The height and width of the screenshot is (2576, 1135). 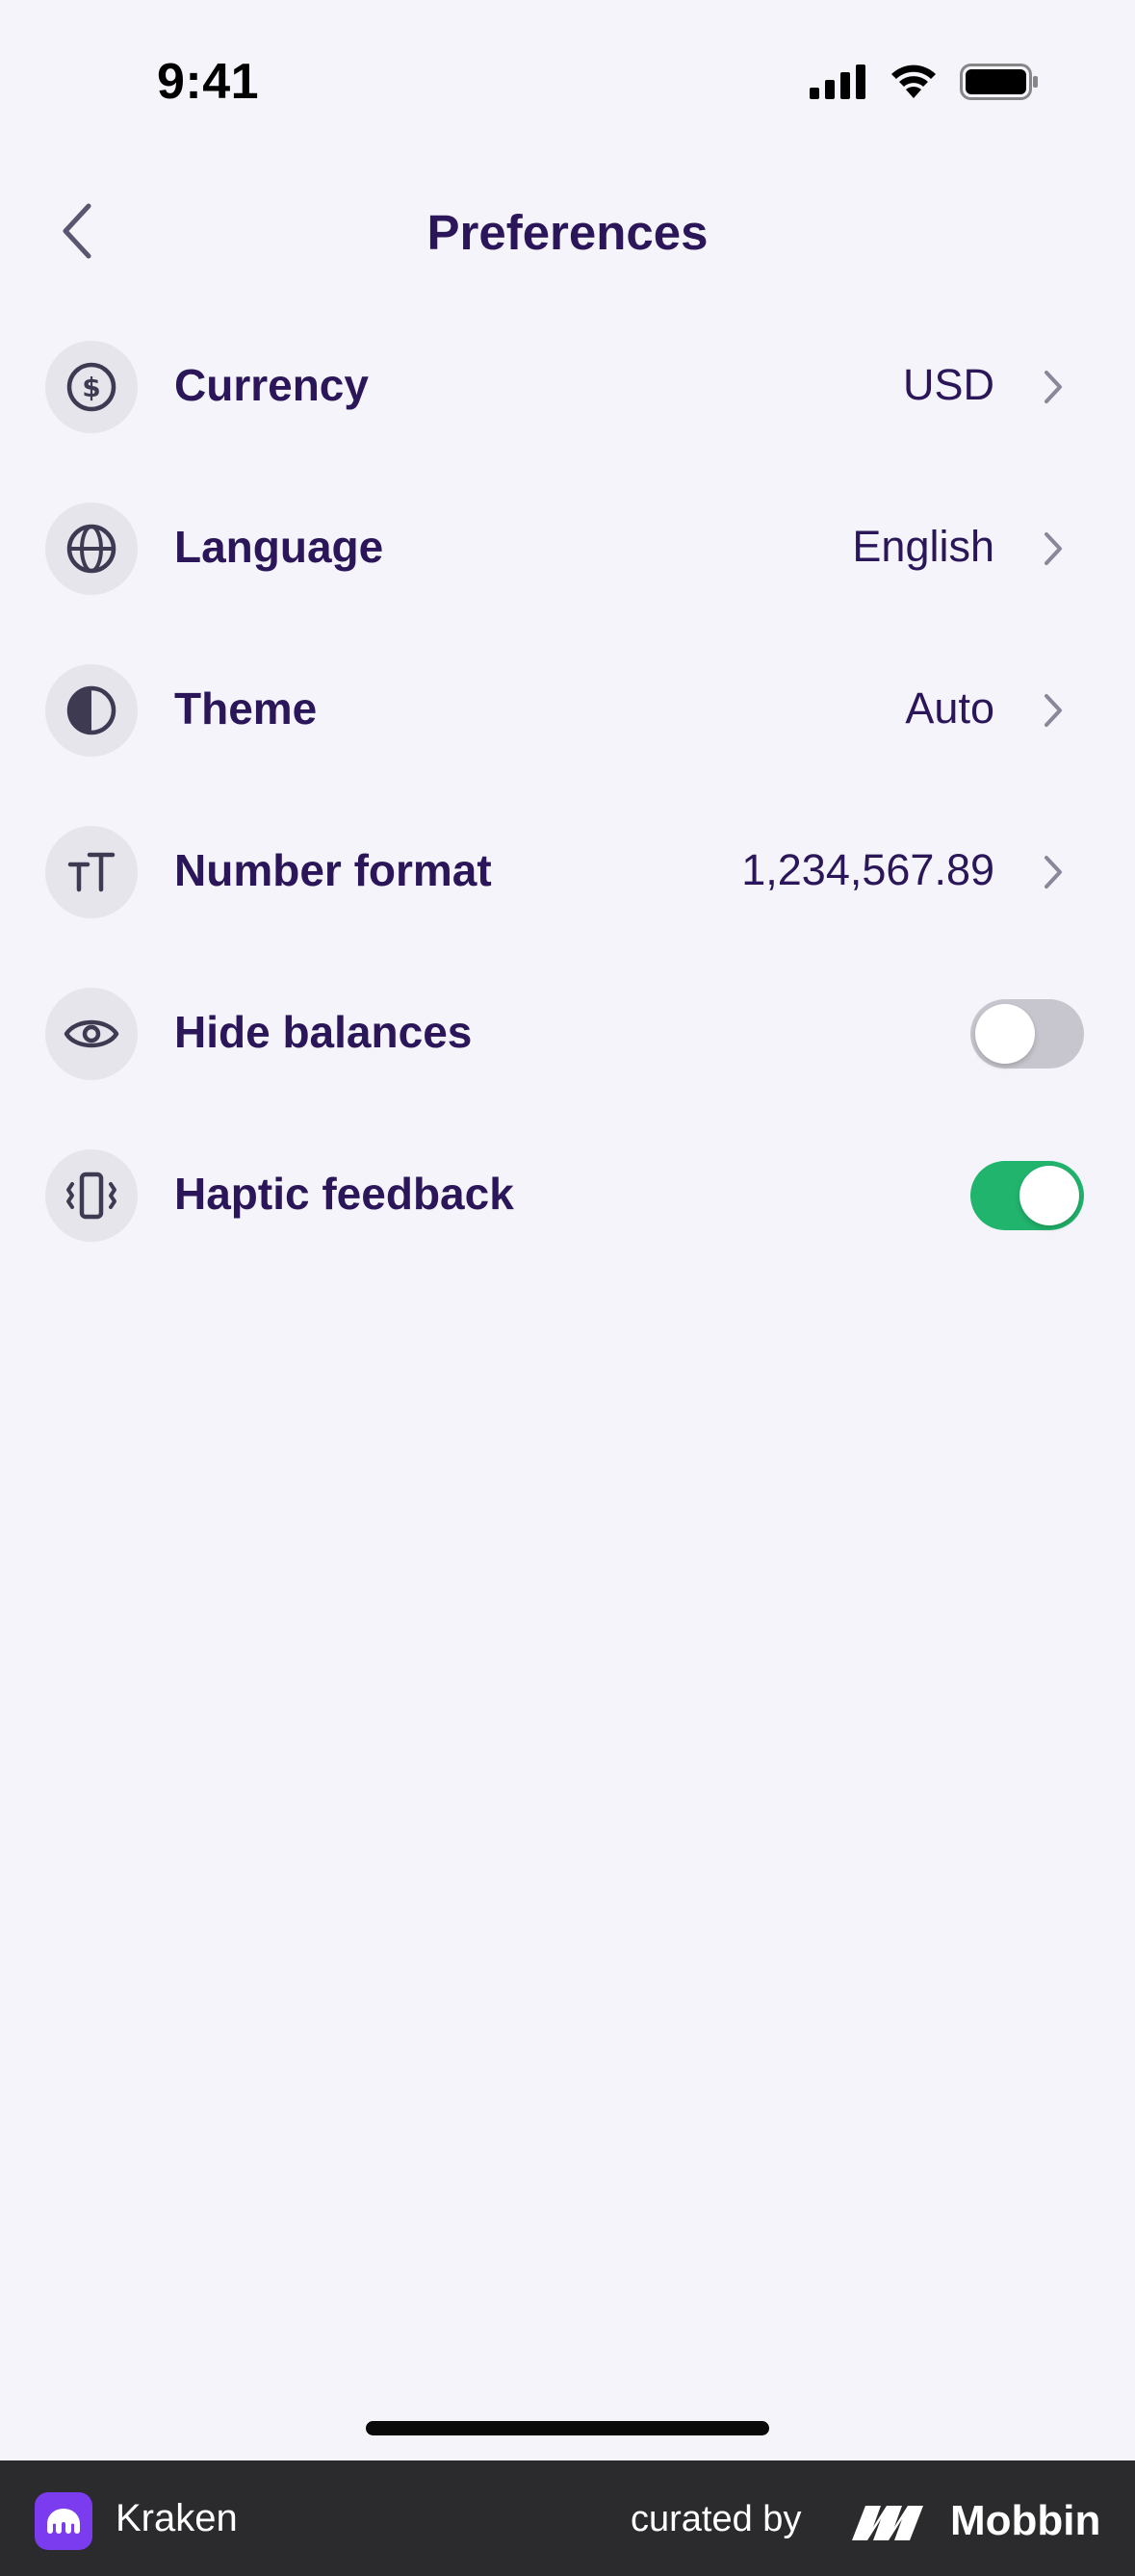 I want to click on status-icons, so click(x=924, y=84).